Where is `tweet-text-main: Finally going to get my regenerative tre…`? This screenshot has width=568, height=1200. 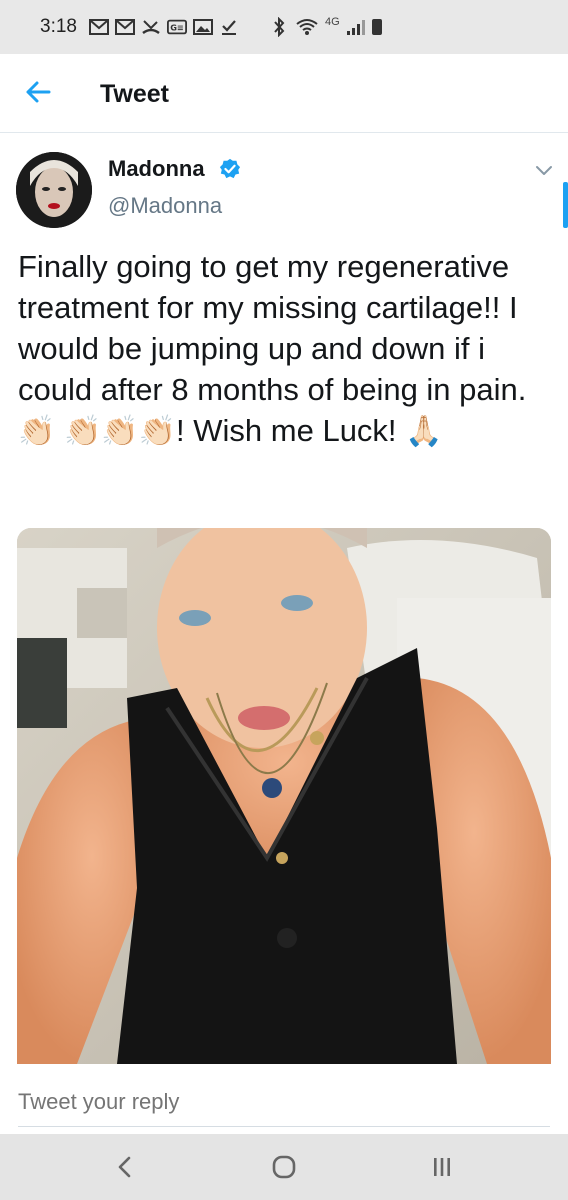 tweet-text-main: Finally going to get my regenerative tre… is located at coordinates (272, 328).